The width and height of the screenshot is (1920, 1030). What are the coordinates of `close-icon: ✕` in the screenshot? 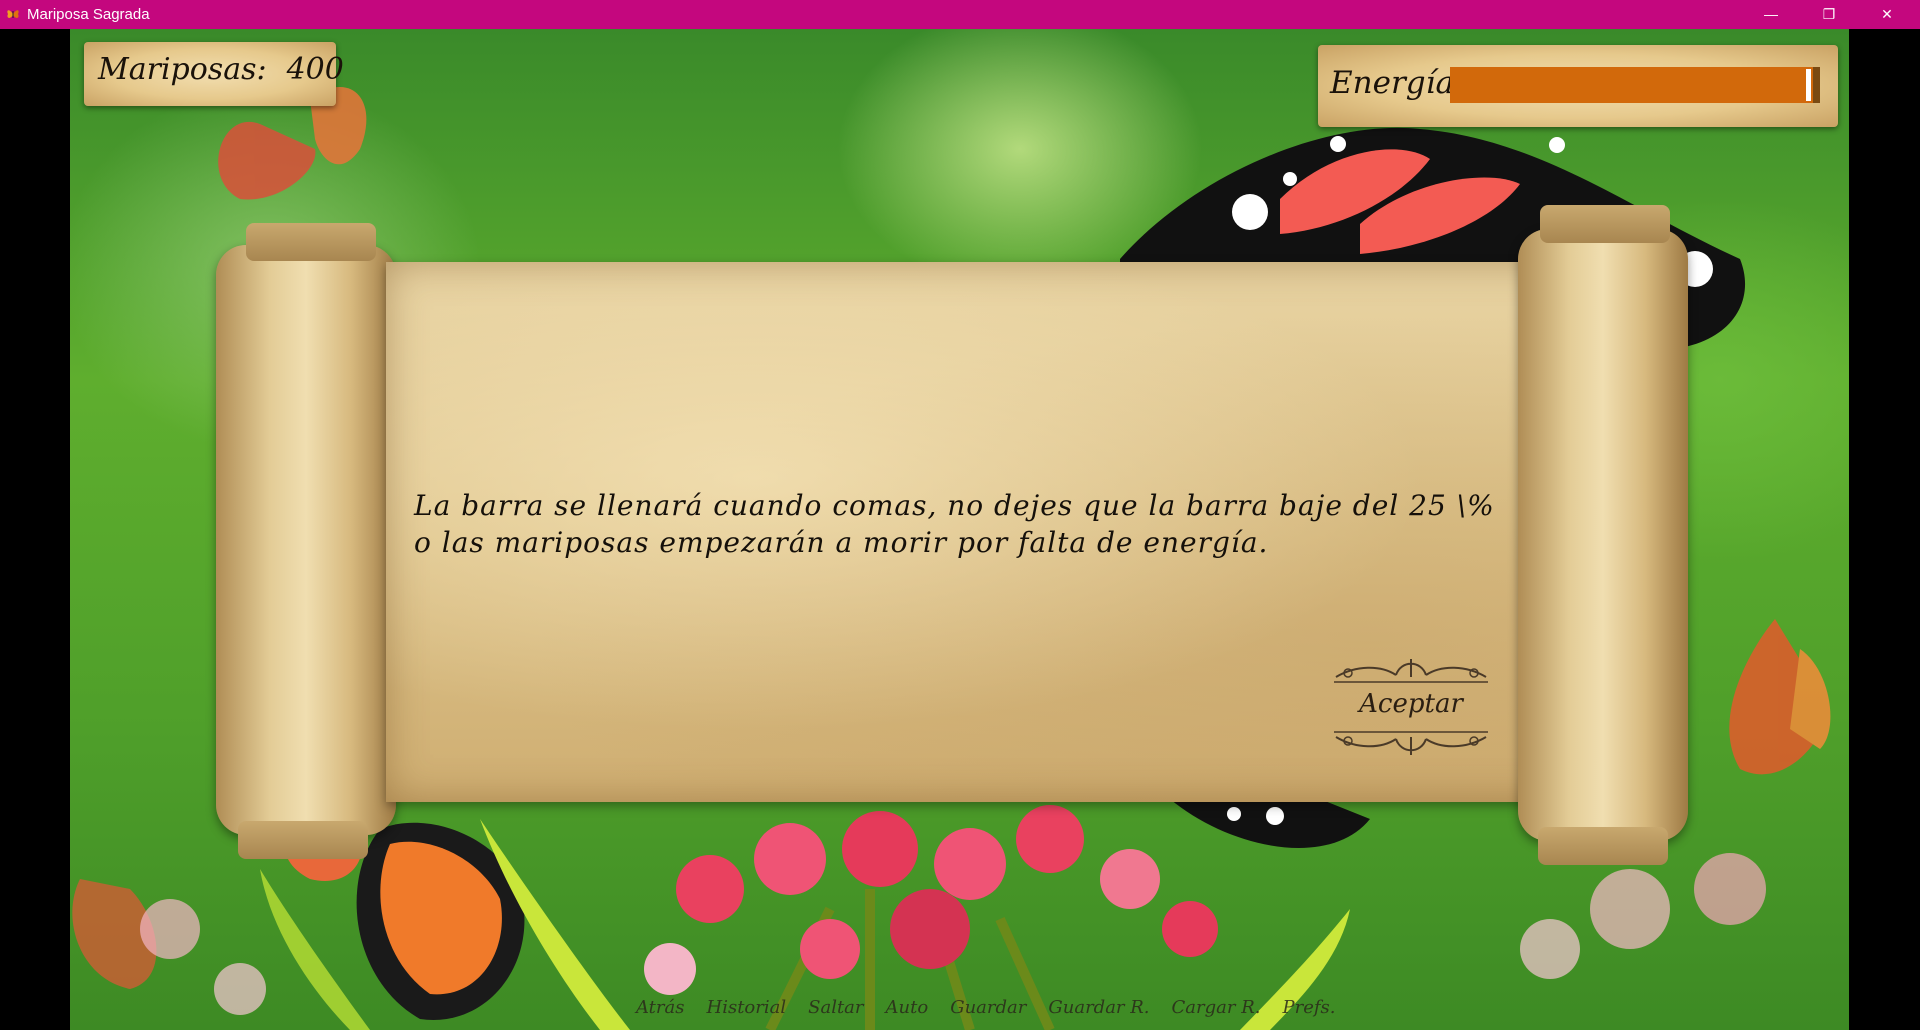 It's located at (1887, 14).